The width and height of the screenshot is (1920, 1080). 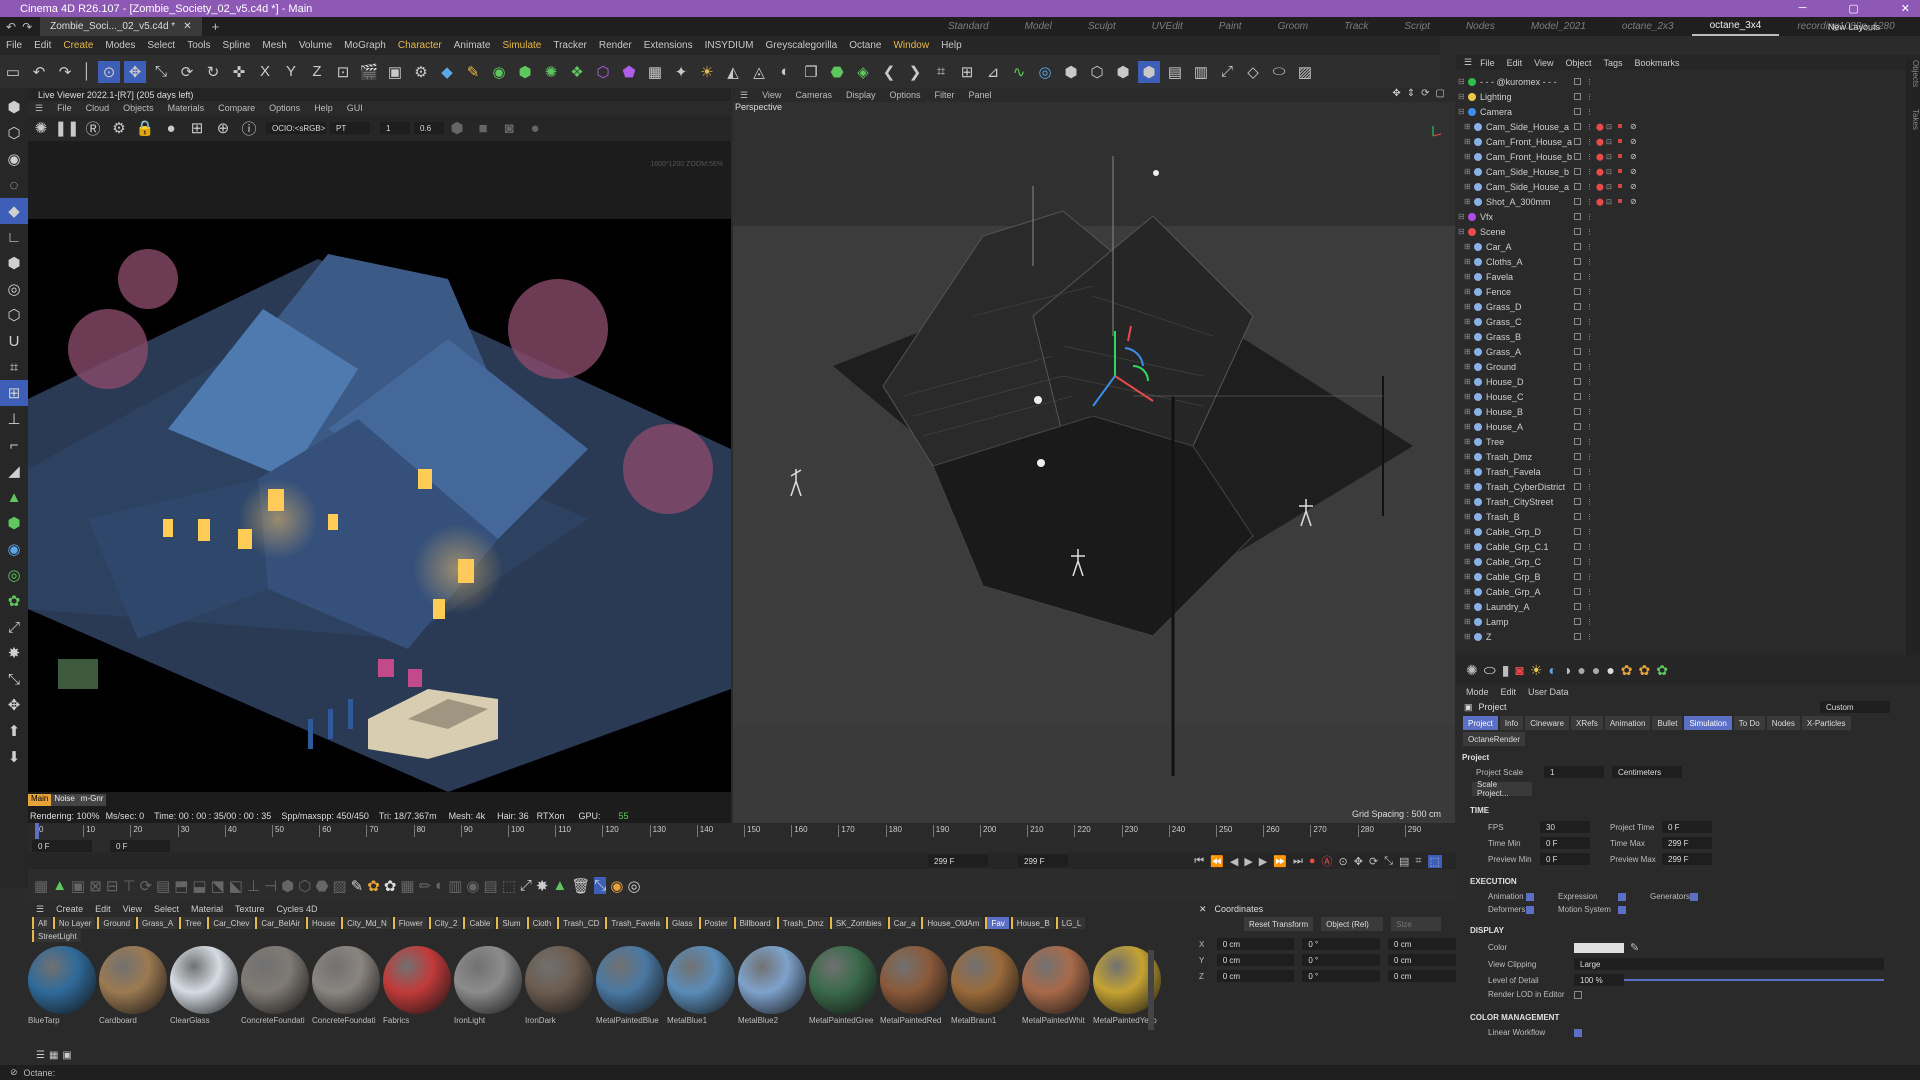 What do you see at coordinates (1461, 81) in the screenshot?
I see `expand-icon: ⊟` at bounding box center [1461, 81].